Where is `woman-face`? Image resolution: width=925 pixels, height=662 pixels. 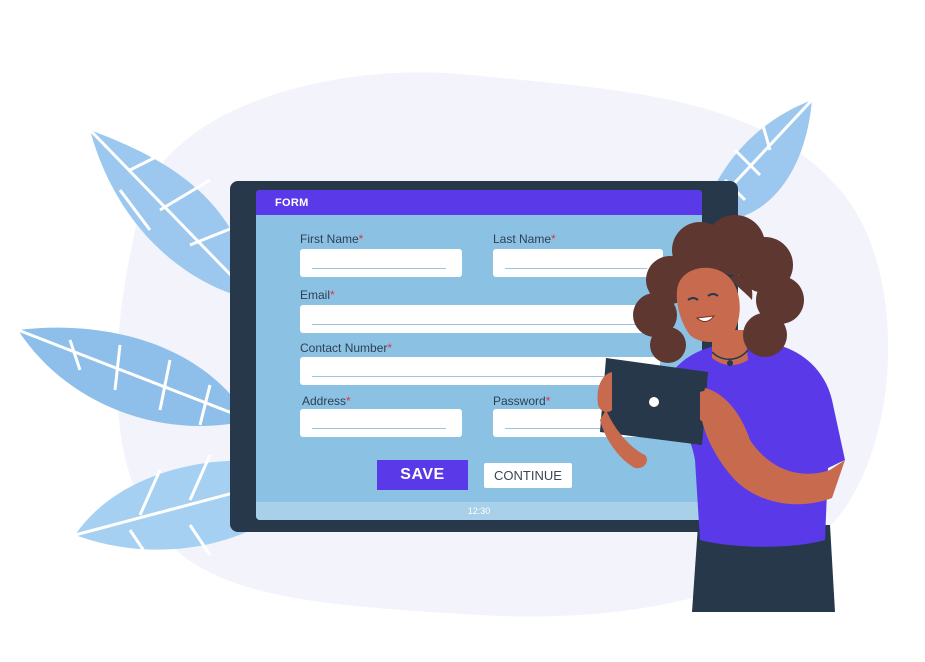
woman-face is located at coordinates (708, 304).